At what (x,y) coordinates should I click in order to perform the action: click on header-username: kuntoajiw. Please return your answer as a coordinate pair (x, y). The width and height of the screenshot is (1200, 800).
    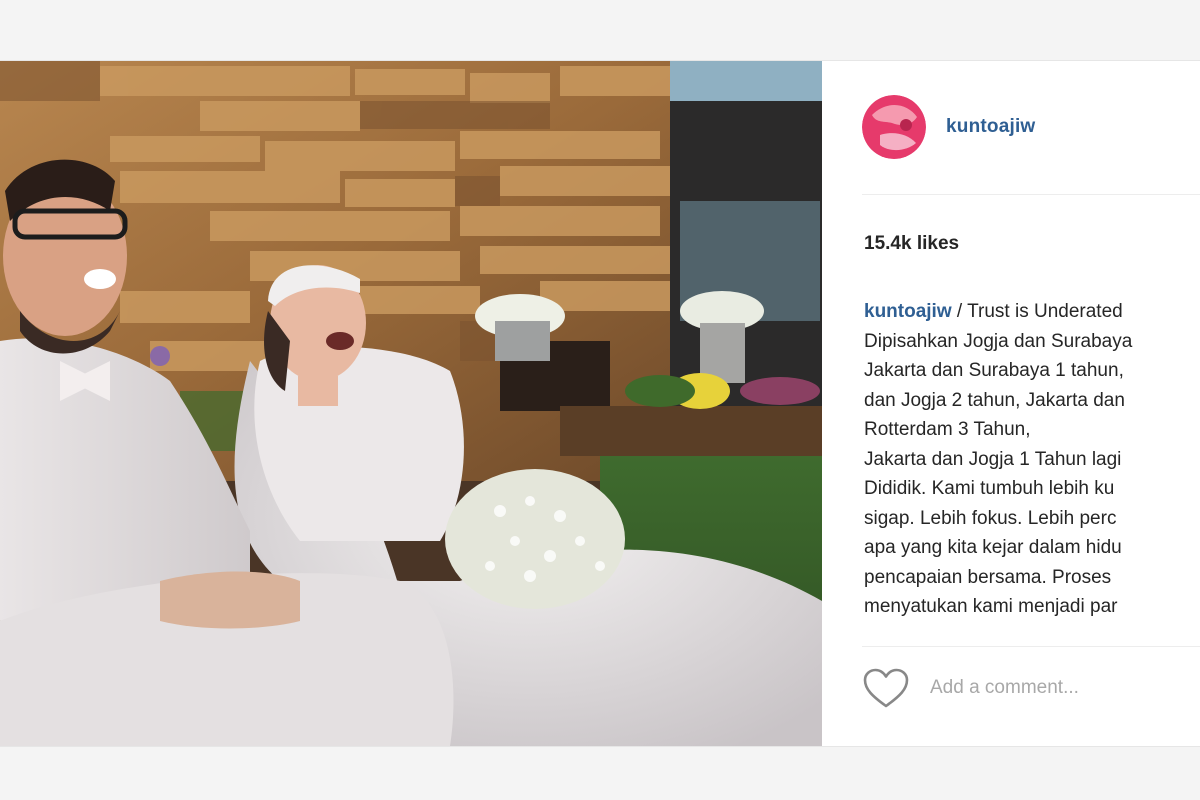
    Looking at the image, I should click on (990, 127).